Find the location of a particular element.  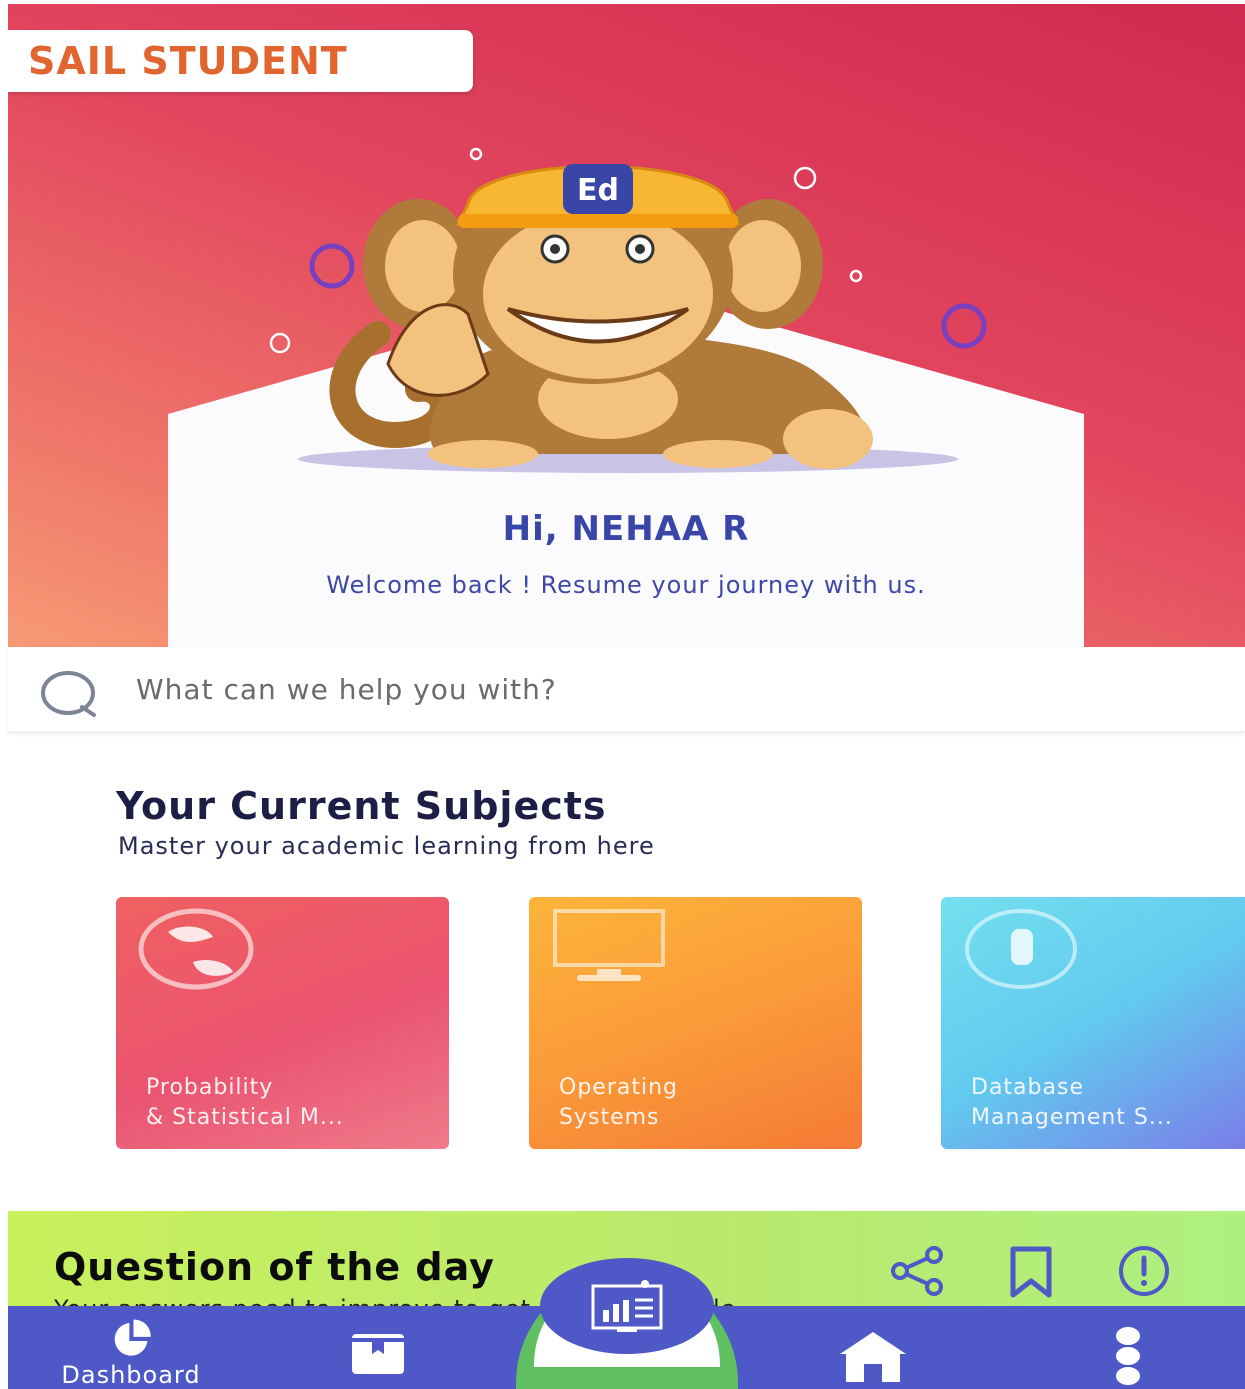

subject-label-line1: Operating is located at coordinates (618, 1087).